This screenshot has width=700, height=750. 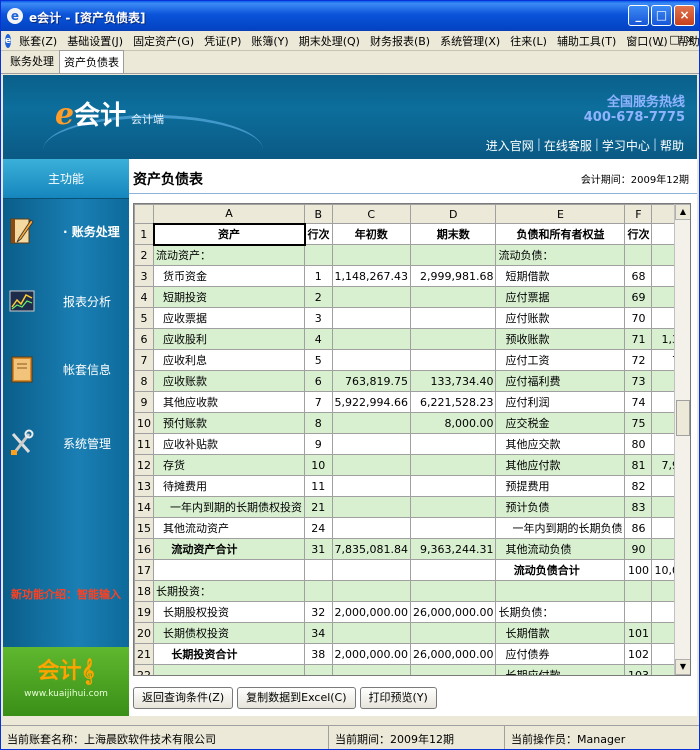 I want to click on grid-cell-e: 长期应付款, so click(x=560, y=669).